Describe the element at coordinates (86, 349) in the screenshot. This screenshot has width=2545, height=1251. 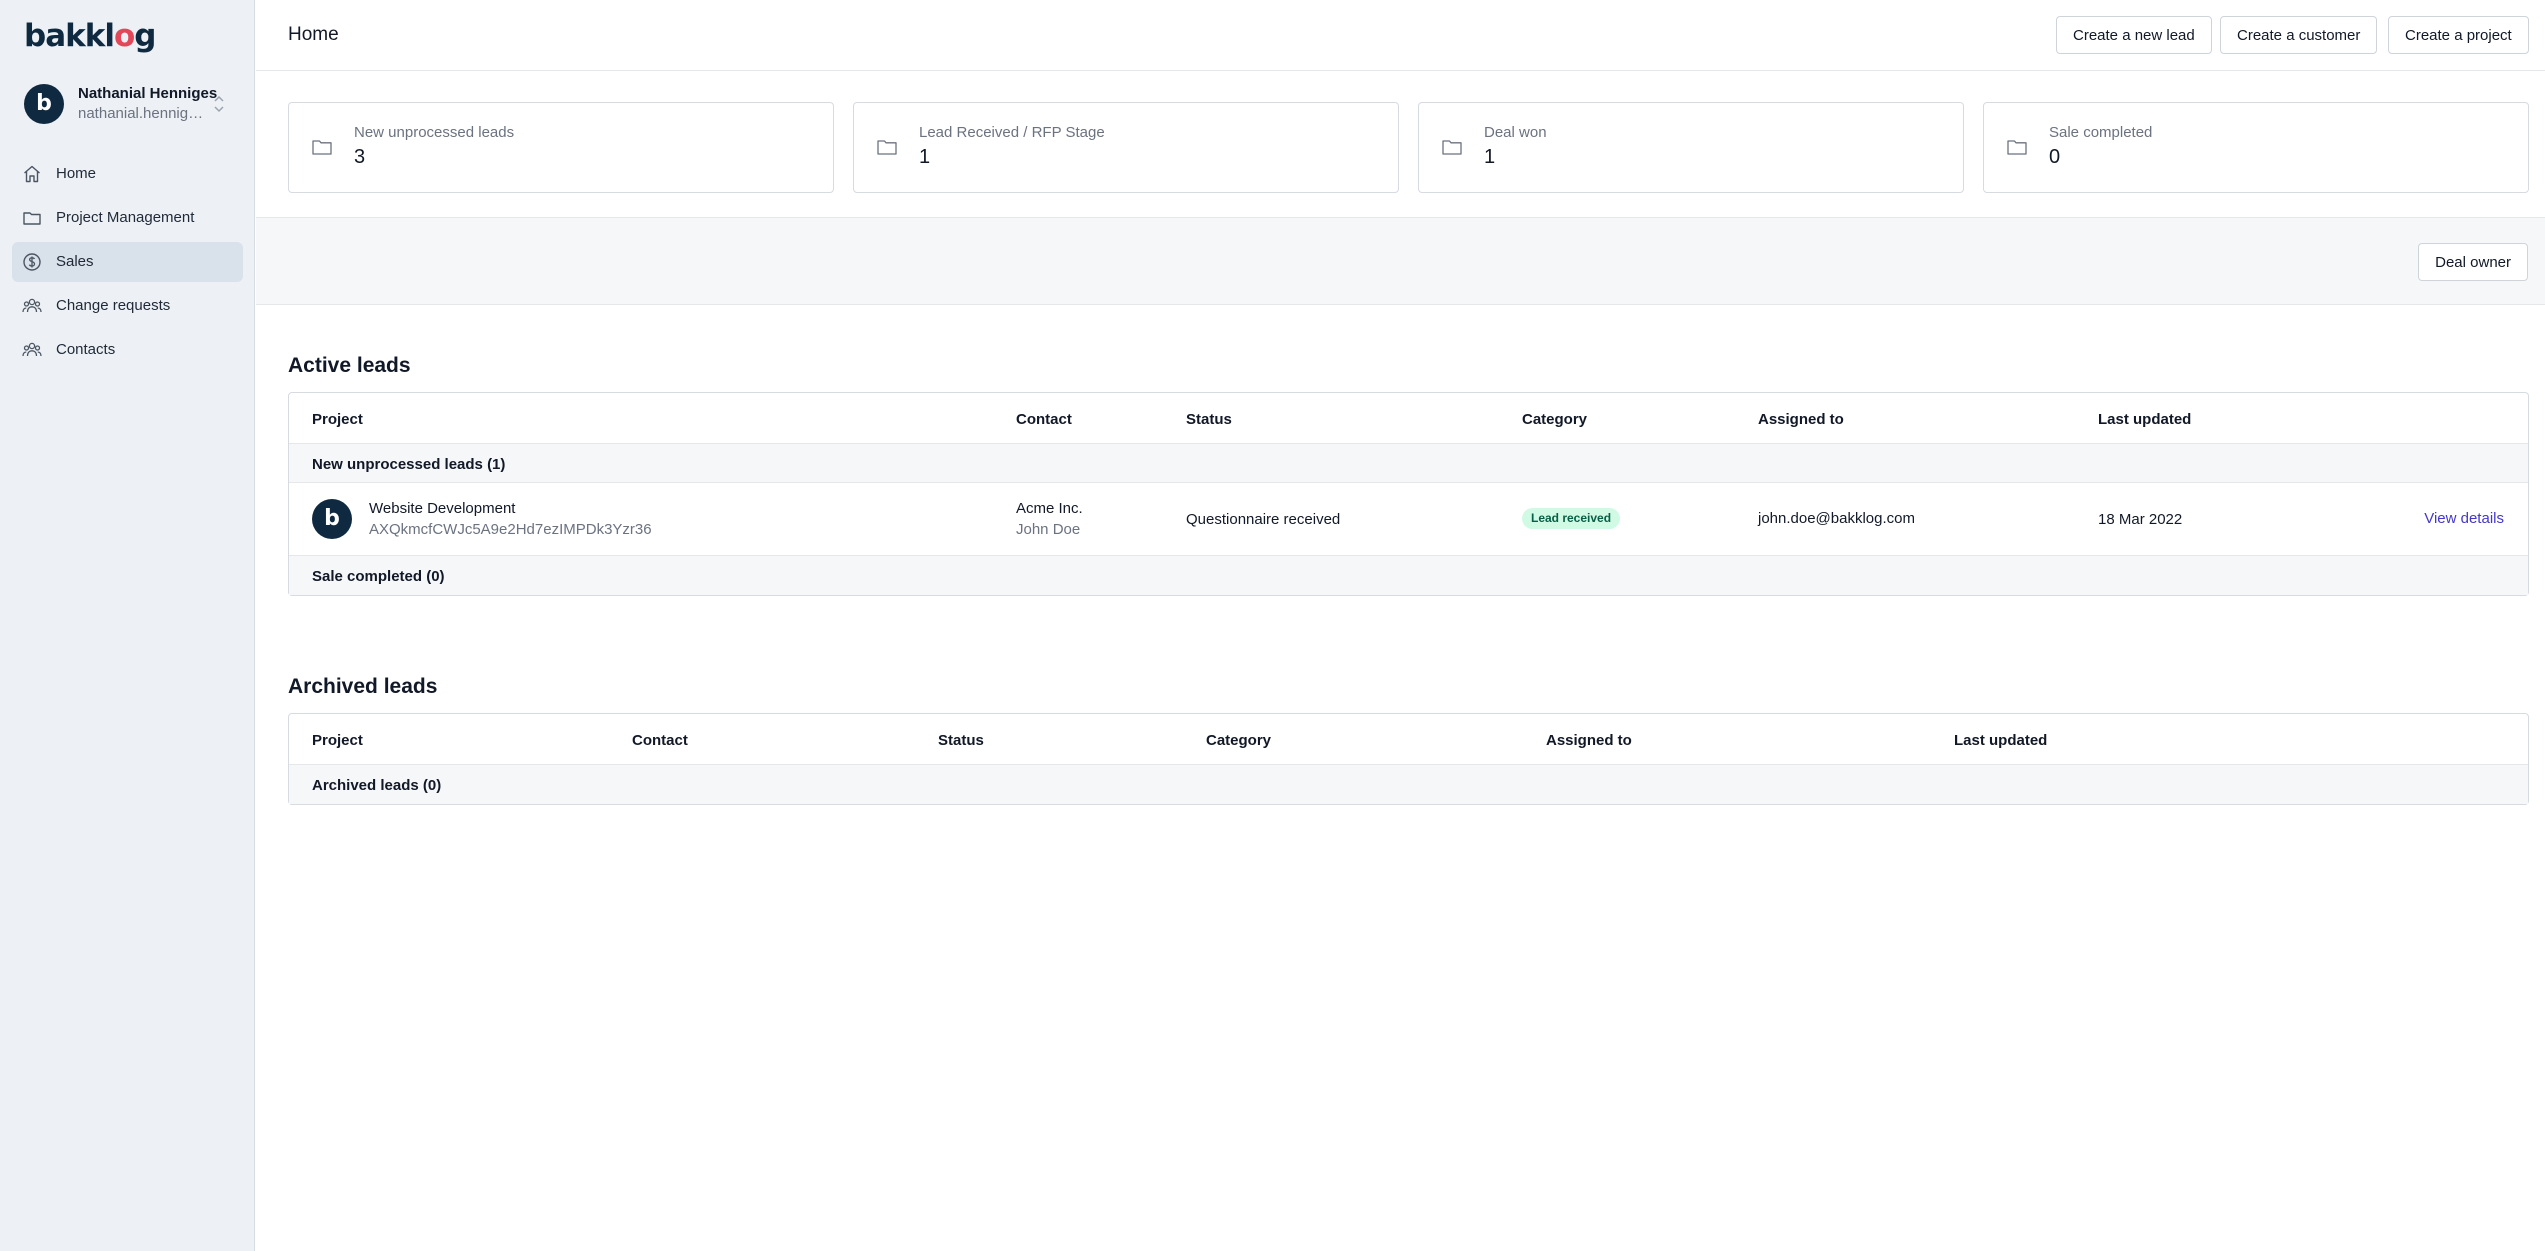
I see `sidebar-item-label: Contacts` at that location.